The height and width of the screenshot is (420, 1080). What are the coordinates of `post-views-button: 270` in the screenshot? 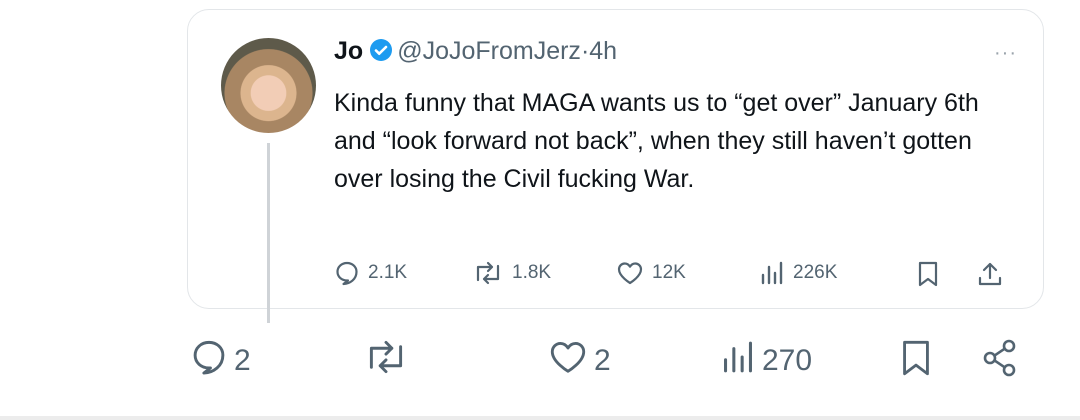 It's located at (766, 361).